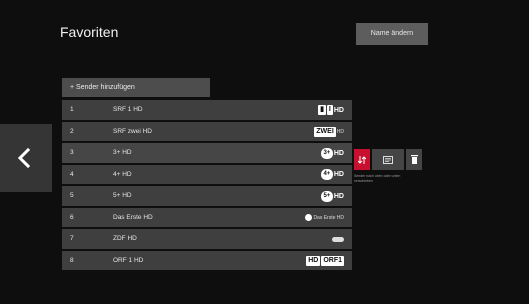  Describe the element at coordinates (125, 238) in the screenshot. I see `channel-name: ZDF HD` at that location.